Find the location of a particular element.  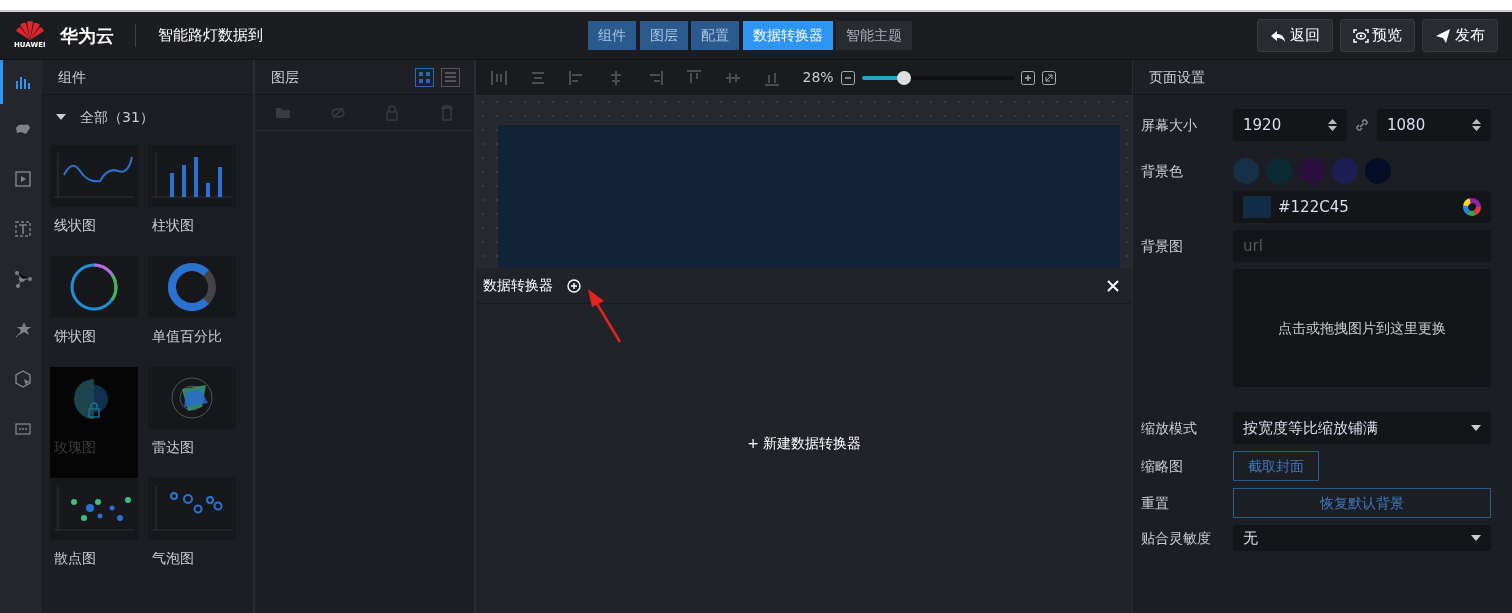

component-label: 单值百分比 is located at coordinates (187, 336).